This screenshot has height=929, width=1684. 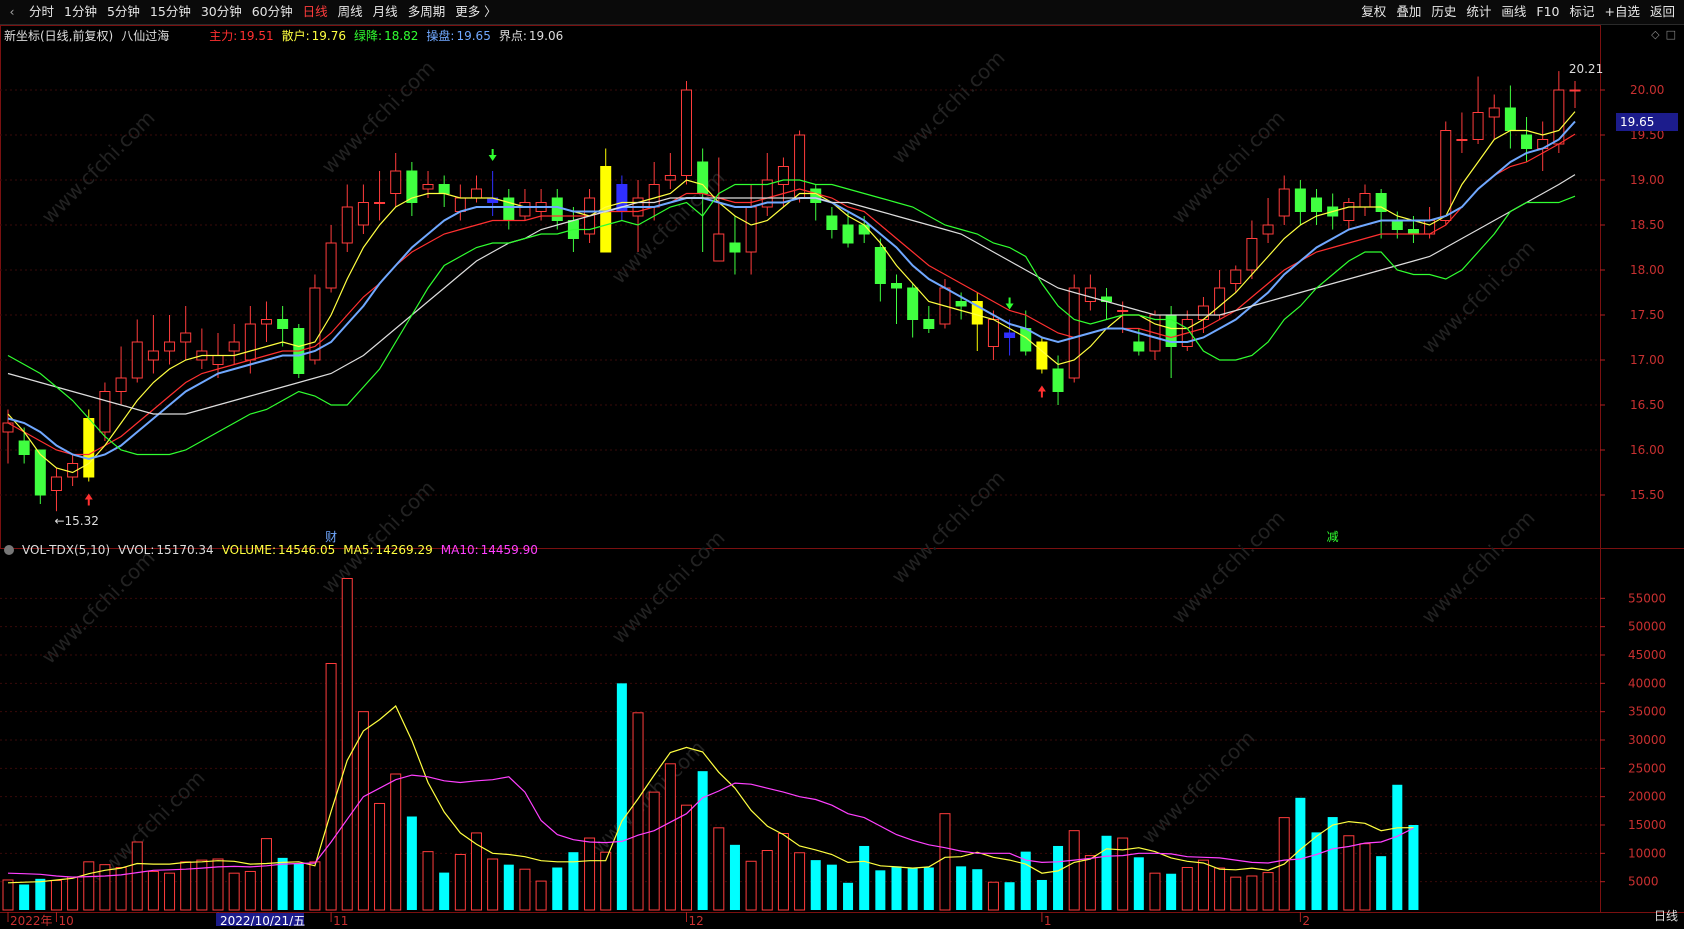 What do you see at coordinates (1408, 12) in the screenshot?
I see `toolbar-button: 叠加` at bounding box center [1408, 12].